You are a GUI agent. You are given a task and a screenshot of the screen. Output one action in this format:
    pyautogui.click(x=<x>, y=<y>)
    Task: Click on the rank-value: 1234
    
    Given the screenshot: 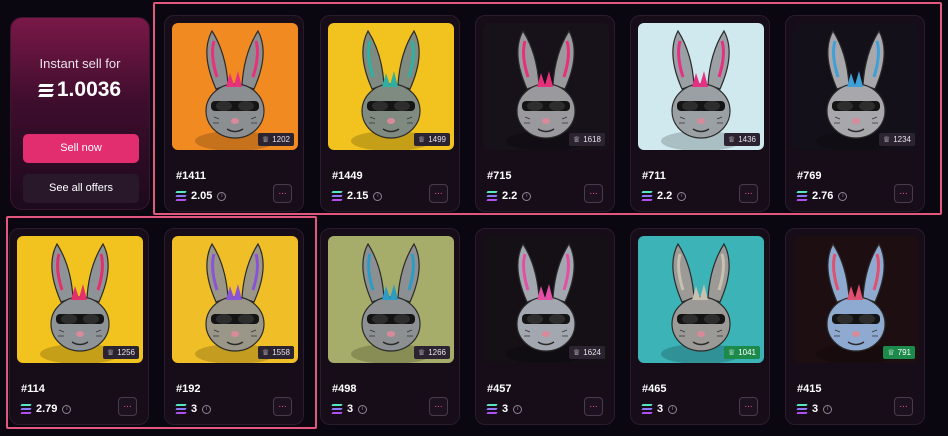 What is the action you would take?
    pyautogui.click(x=902, y=139)
    